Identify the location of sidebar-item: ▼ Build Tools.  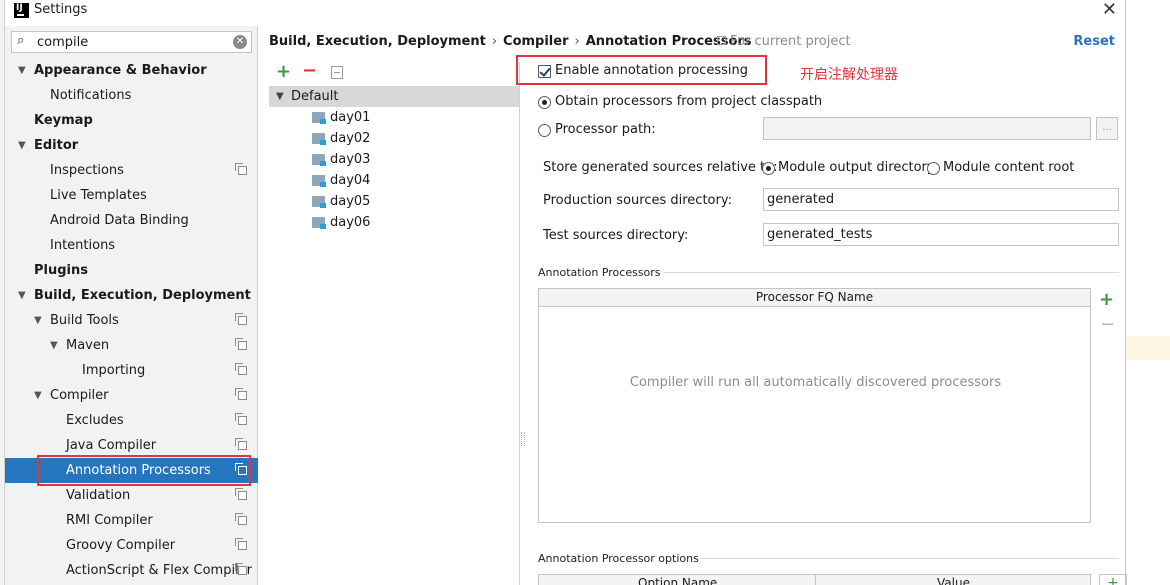
(131, 320).